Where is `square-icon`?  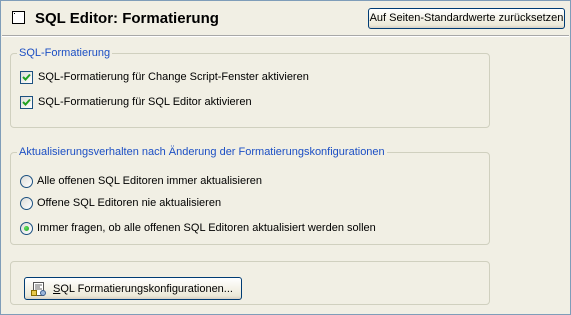
square-icon is located at coordinates (18, 17).